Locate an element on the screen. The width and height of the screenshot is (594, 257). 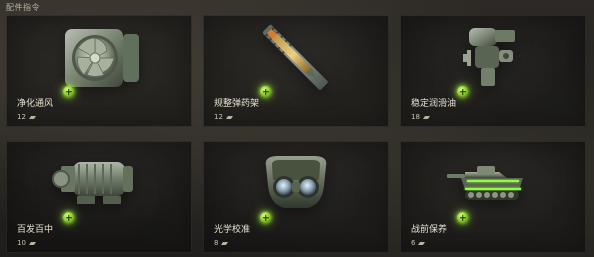
equipment-card: 稳定润滑油 18 is located at coordinates (493, 71).